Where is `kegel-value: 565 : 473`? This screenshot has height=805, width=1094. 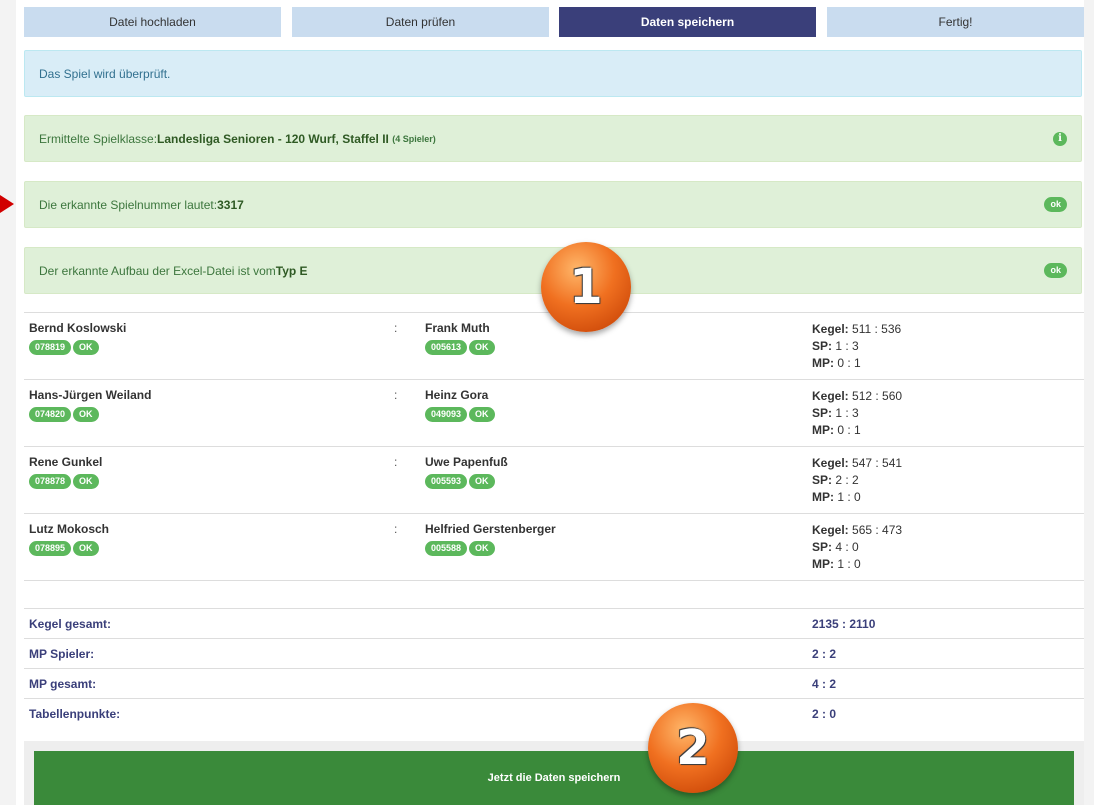 kegel-value: 565 : 473 is located at coordinates (877, 530).